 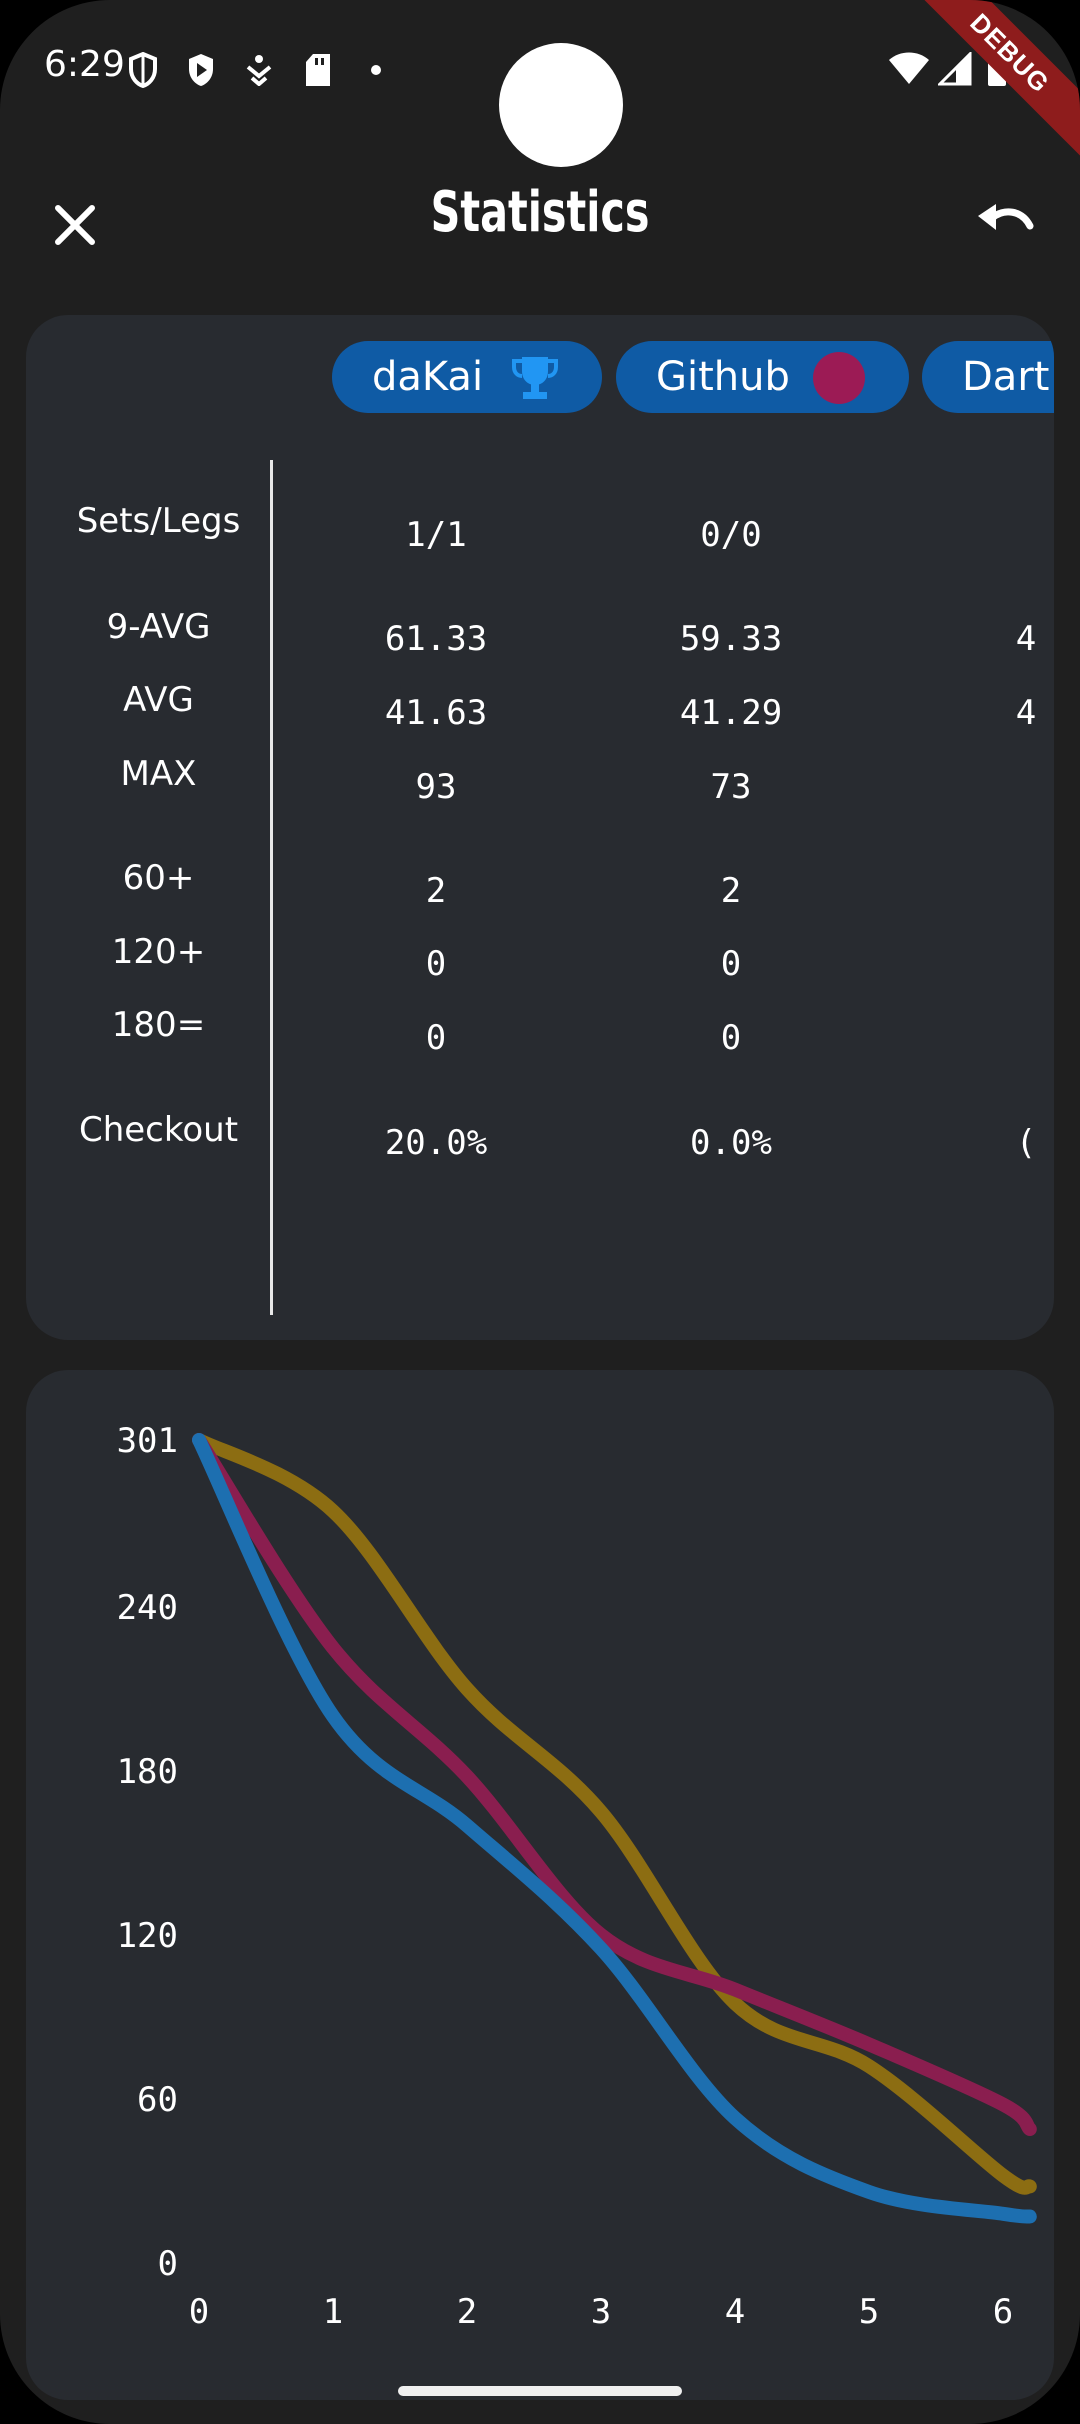 What do you see at coordinates (158, 700) in the screenshot?
I see `label-avg: AVG` at bounding box center [158, 700].